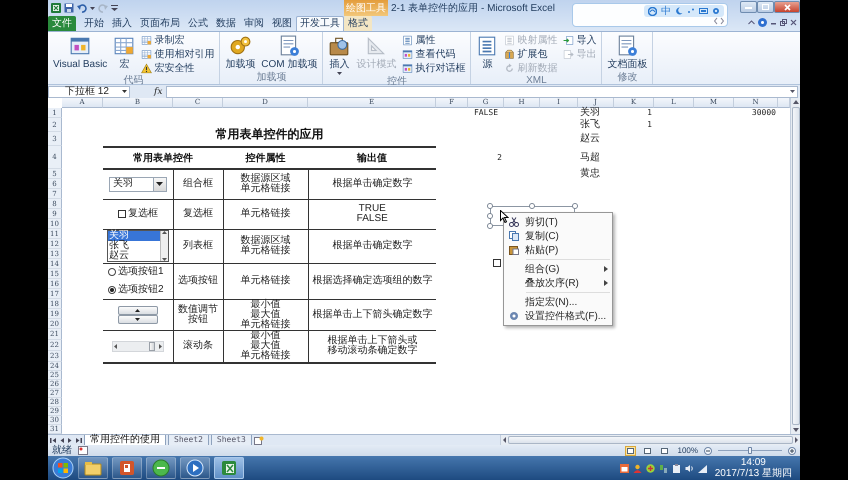 This screenshot has width=848, height=480. I want to click on network-icon, so click(663, 468).